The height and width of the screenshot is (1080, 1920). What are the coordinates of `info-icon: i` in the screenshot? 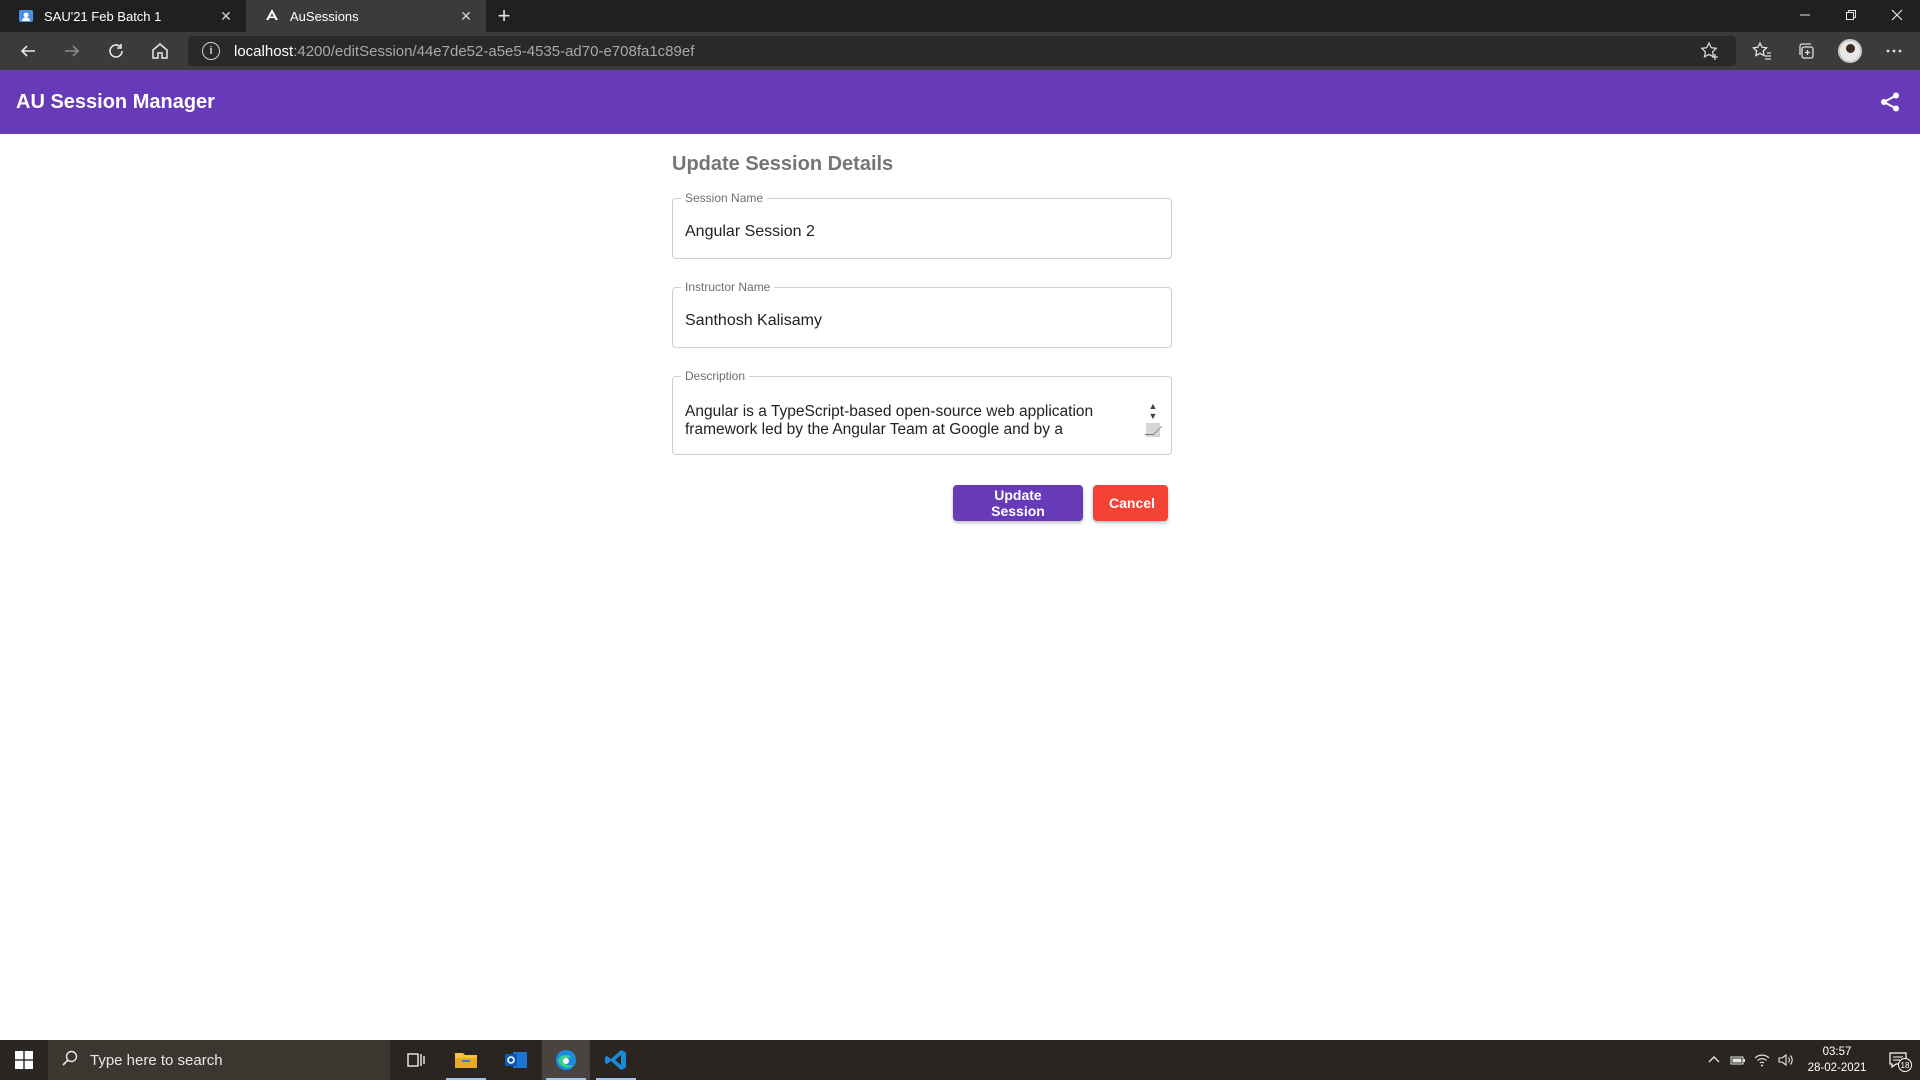 It's located at (211, 51).